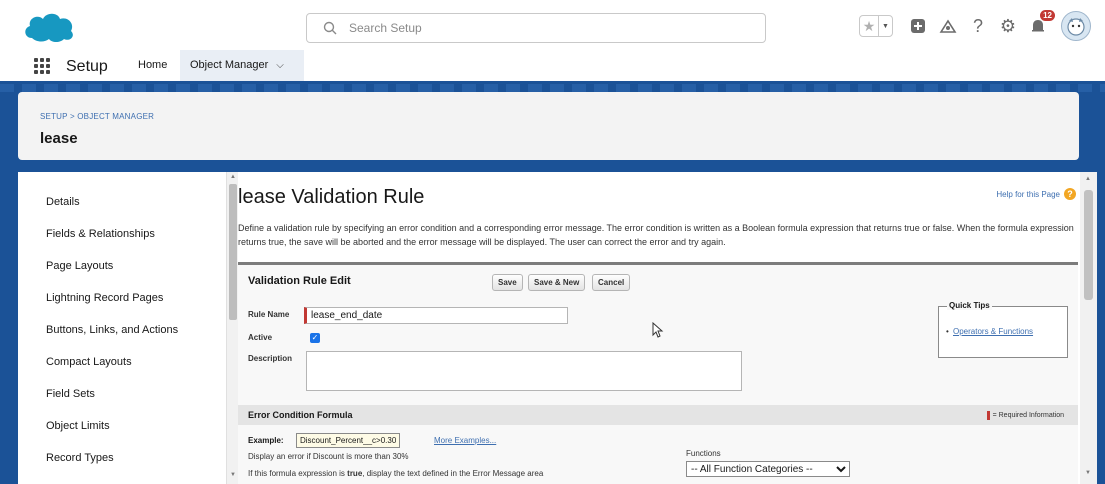 The image size is (1105, 484). Describe the element at coordinates (548, 126) in the screenshot. I see `page-header: SETUP > OBJECT MANAGER lease` at that location.